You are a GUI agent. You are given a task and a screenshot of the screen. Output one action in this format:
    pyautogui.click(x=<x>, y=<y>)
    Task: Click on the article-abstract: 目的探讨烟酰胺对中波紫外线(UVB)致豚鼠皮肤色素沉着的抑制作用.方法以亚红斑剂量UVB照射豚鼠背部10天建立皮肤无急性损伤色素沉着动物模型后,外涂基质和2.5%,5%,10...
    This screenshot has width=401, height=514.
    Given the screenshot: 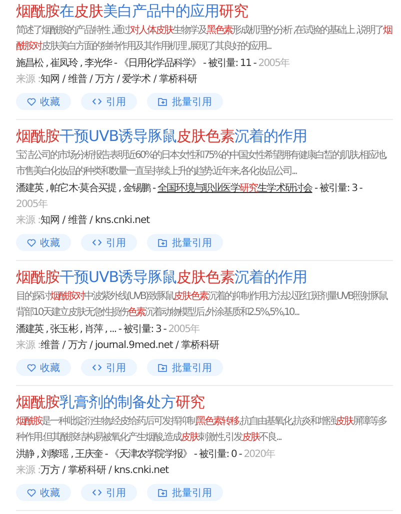 What is the action you would take?
    pyautogui.click(x=202, y=305)
    